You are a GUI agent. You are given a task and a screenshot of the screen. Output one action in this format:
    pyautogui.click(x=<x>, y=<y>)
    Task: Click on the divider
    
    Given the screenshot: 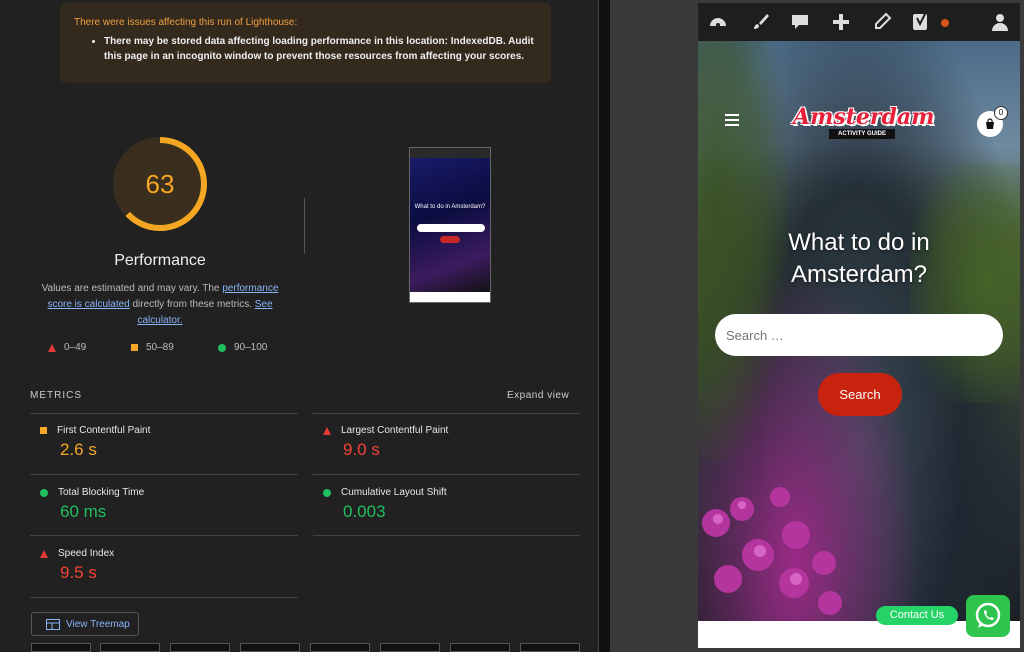 What is the action you would take?
    pyautogui.click(x=304, y=226)
    